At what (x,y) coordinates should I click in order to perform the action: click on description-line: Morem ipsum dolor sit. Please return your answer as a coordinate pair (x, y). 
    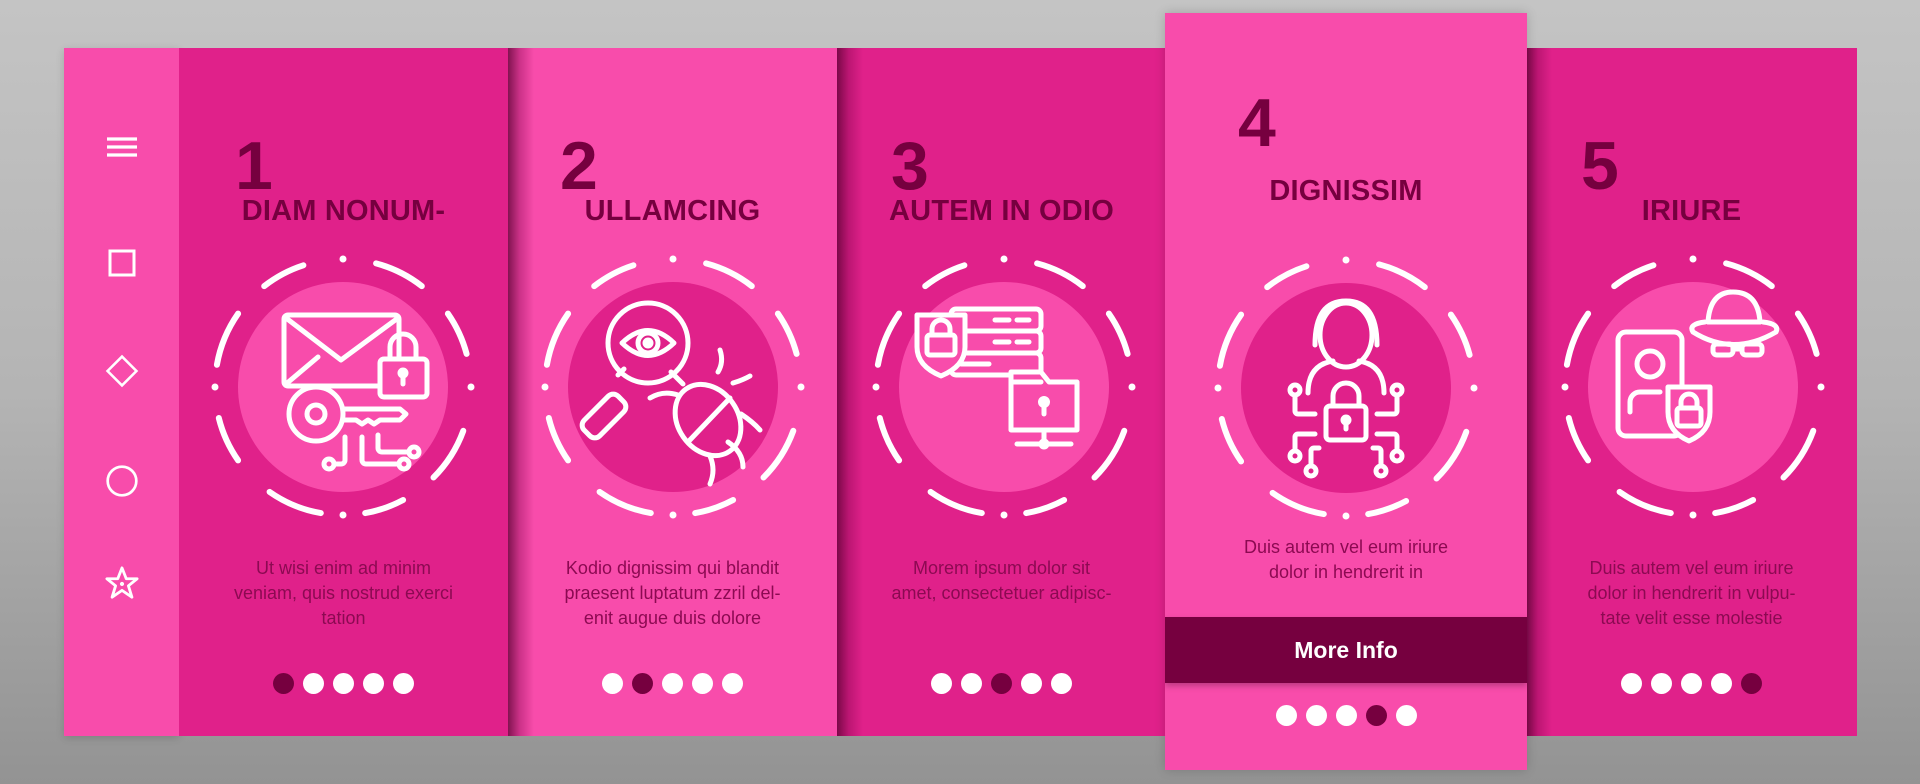
    Looking at the image, I should click on (1001, 568).